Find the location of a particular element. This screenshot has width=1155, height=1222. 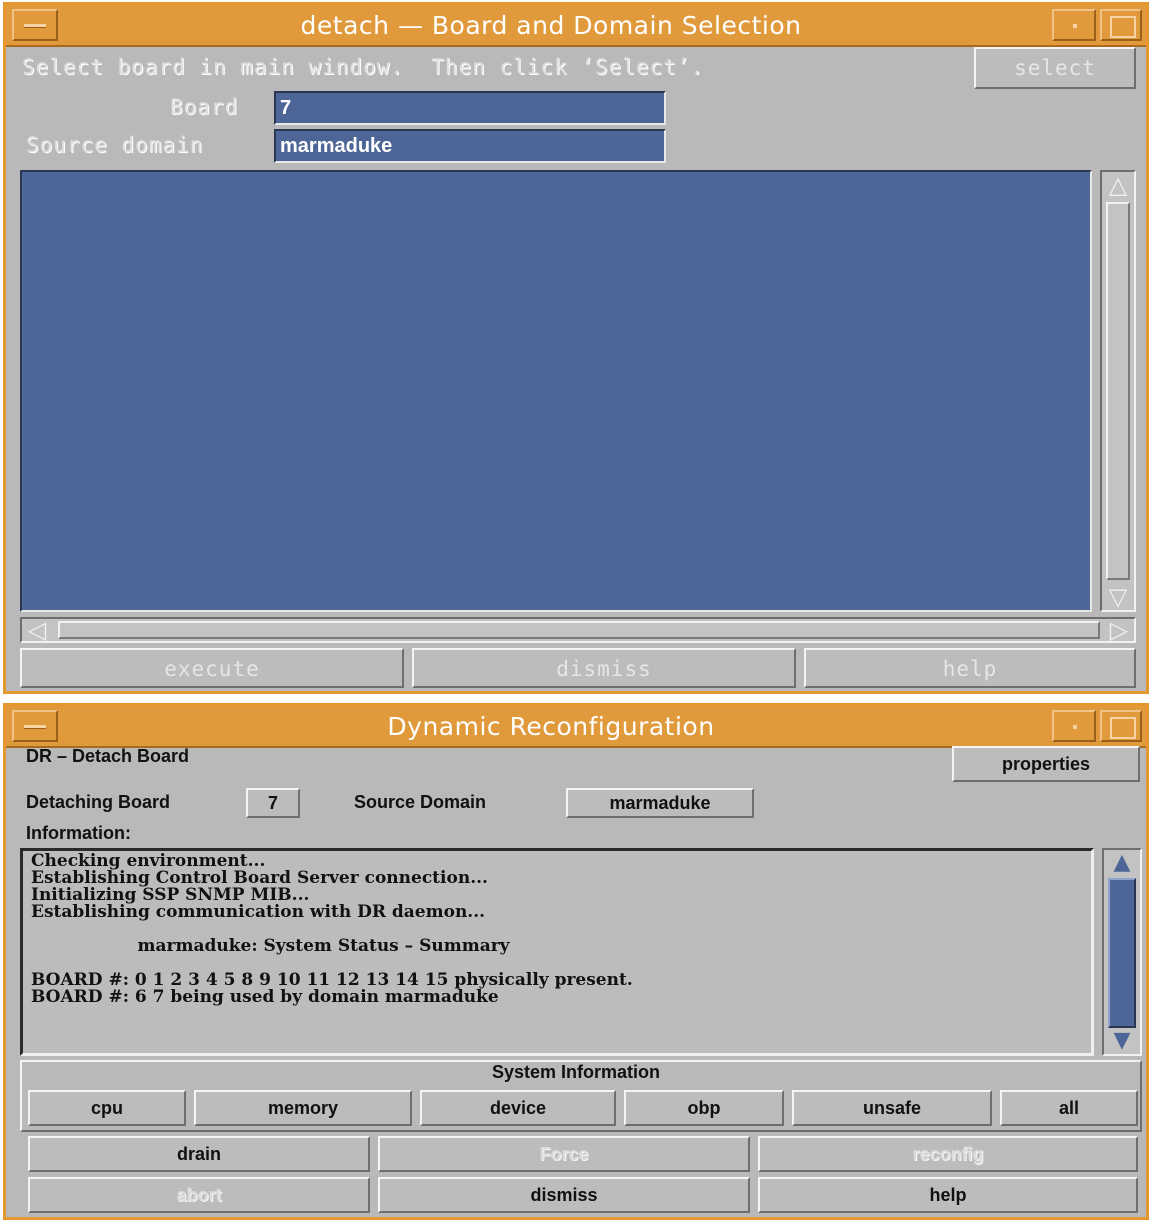

scroll-left-icon: ◁ is located at coordinates (37, 630).